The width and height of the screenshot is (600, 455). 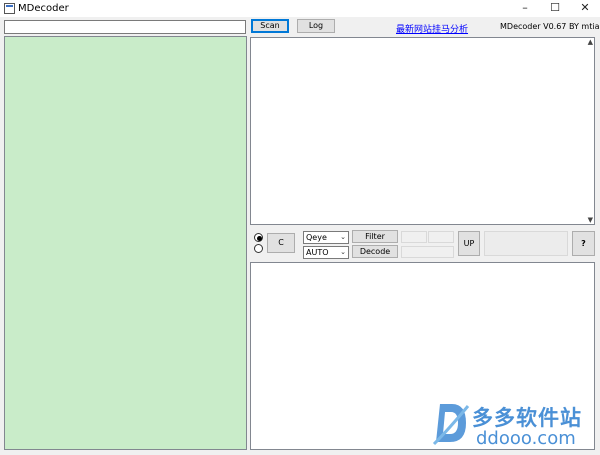 What do you see at coordinates (258, 248) in the screenshot?
I see `radio-option-bottom` at bounding box center [258, 248].